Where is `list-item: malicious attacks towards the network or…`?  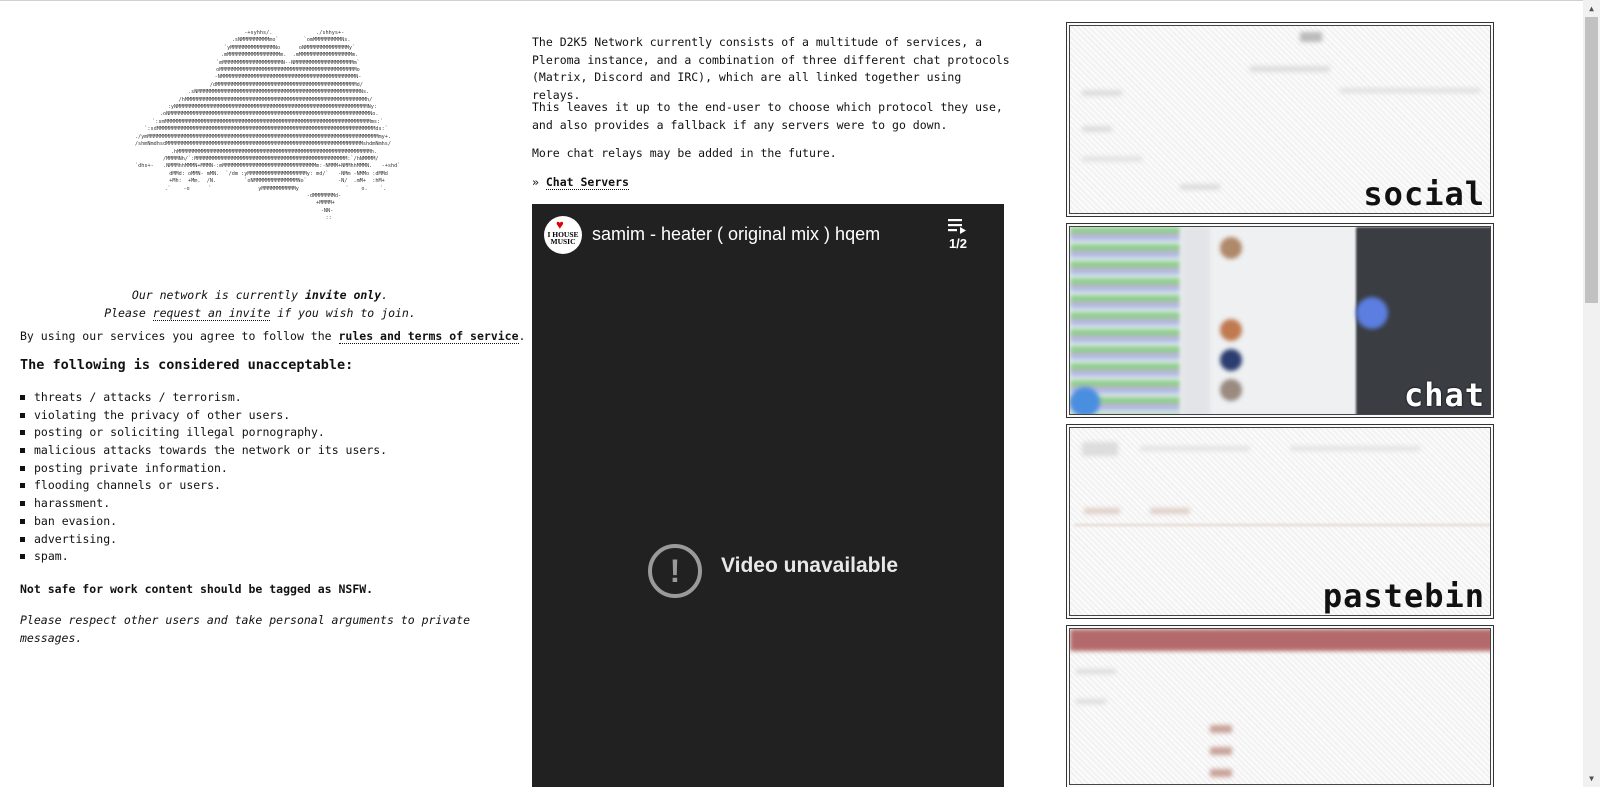 list-item: malicious attacks towards the network or… is located at coordinates (203, 451).